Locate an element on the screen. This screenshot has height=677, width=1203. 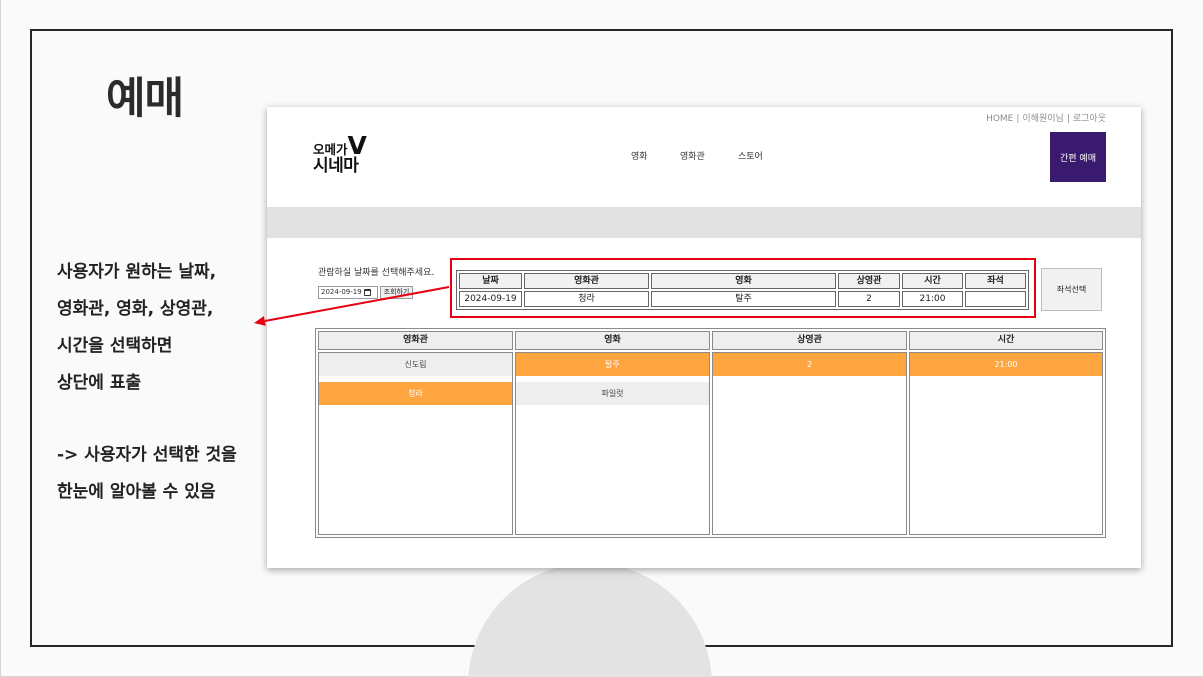
summary-theater-value: 청라 is located at coordinates (586, 299).